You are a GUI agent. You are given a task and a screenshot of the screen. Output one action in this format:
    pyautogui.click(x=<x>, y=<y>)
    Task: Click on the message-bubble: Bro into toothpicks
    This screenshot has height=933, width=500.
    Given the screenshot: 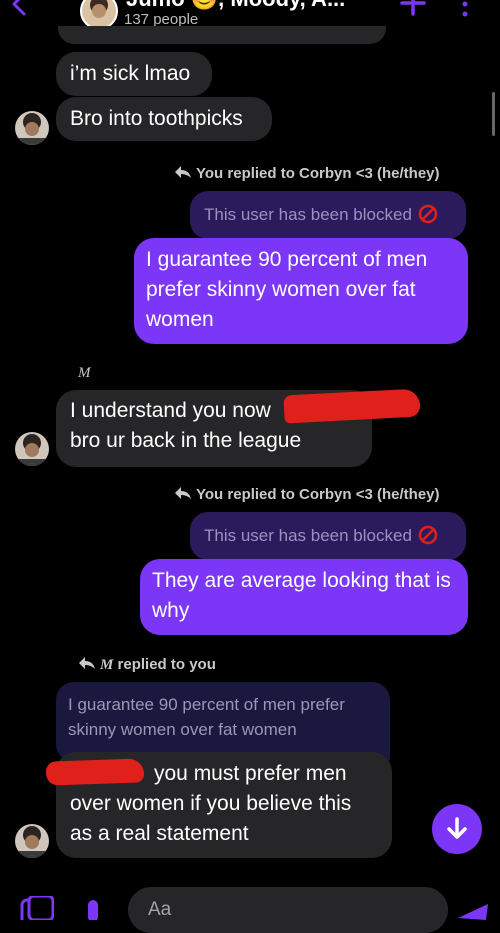 What is the action you would take?
    pyautogui.click(x=164, y=119)
    